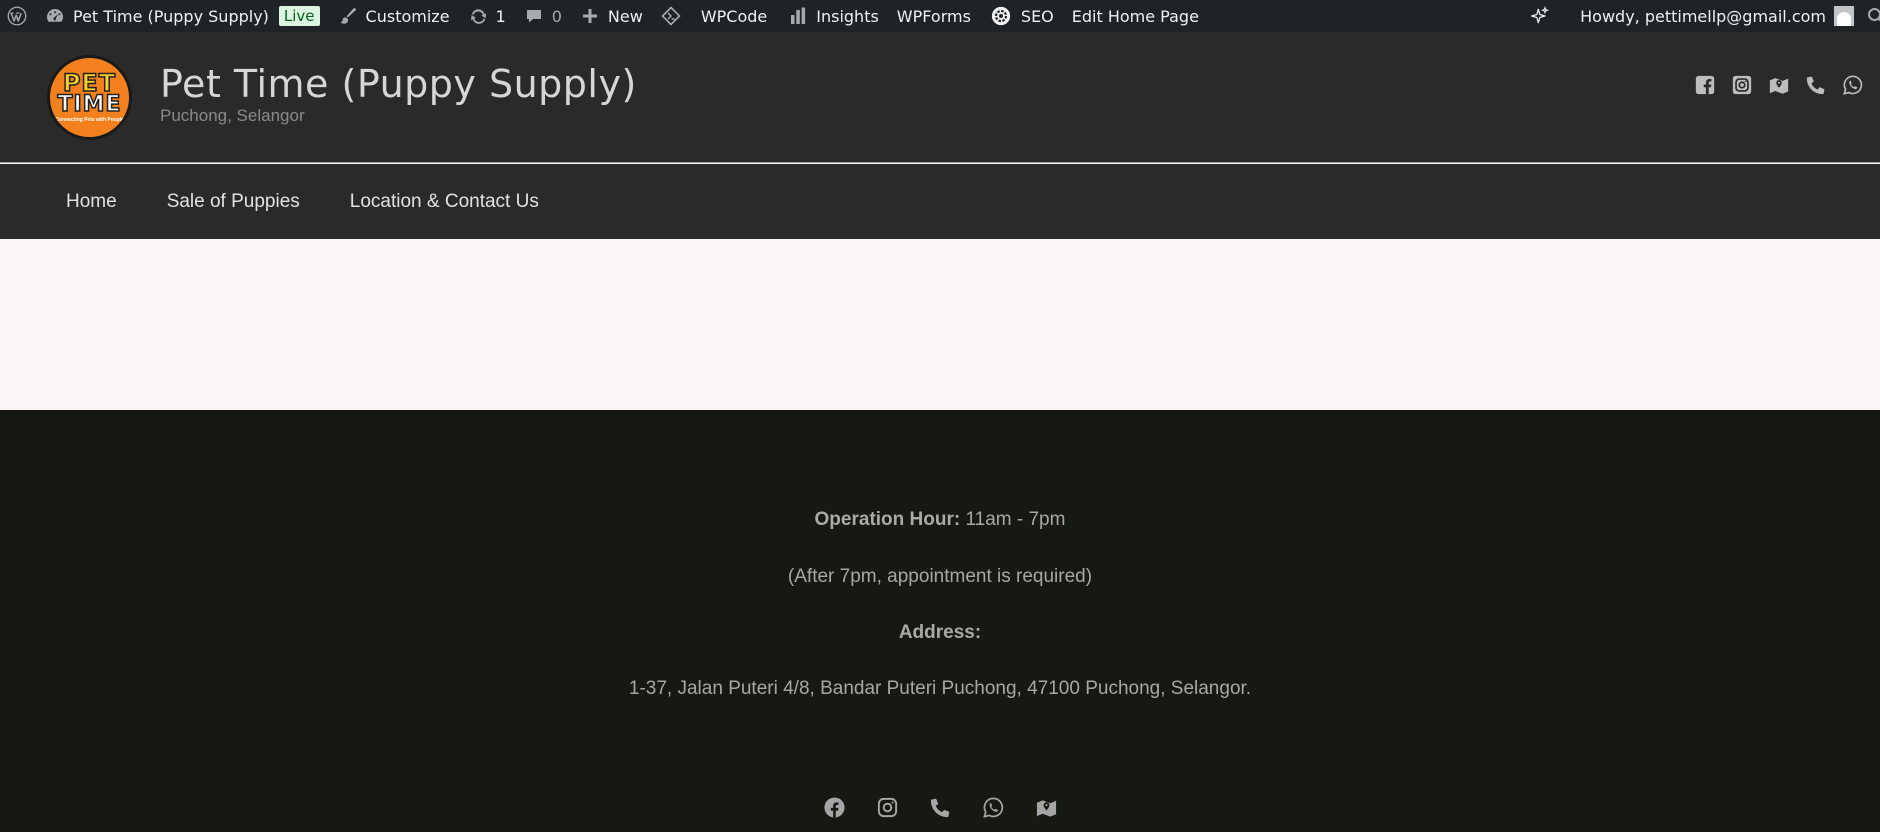 This screenshot has width=1880, height=832. Describe the element at coordinates (1873, 16) in the screenshot. I see `search-icon` at that location.